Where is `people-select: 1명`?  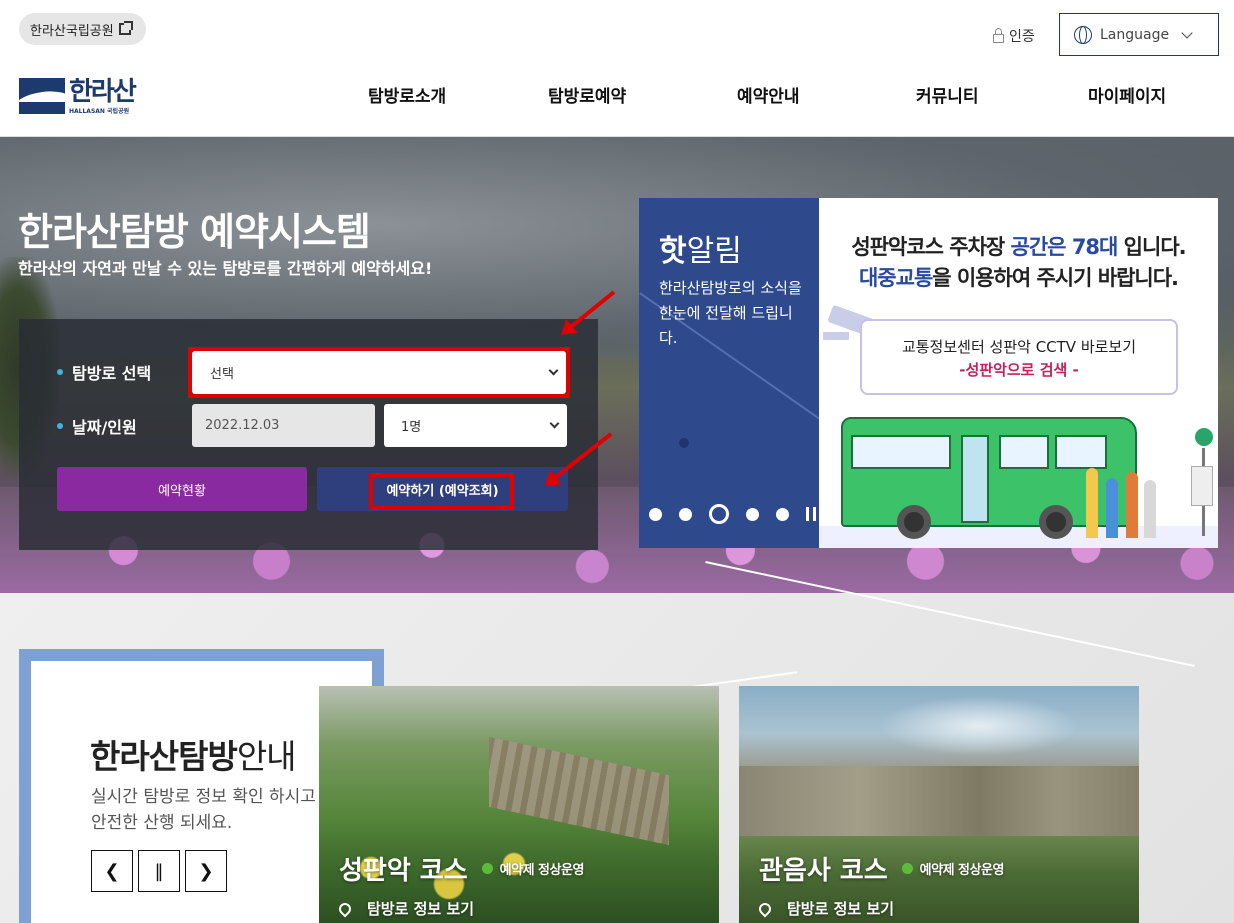
people-select: 1명 is located at coordinates (475, 425).